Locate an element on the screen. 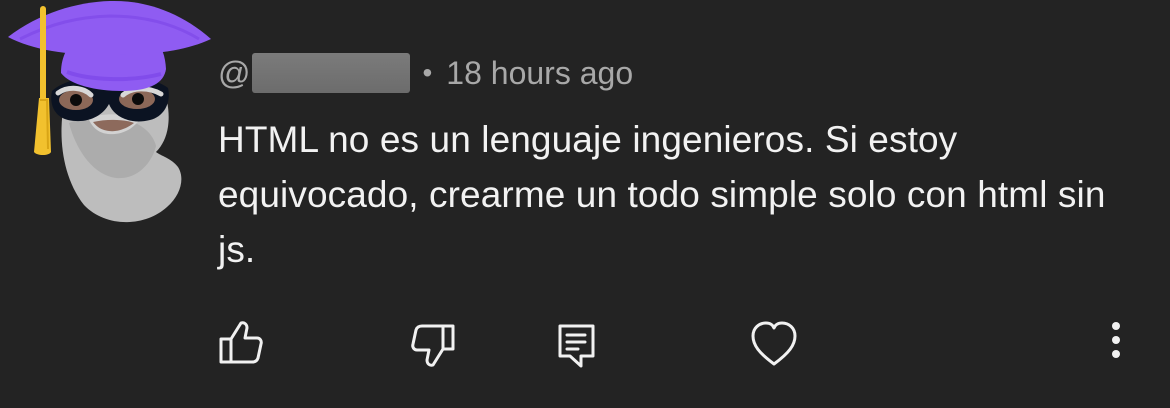 Image resolution: width=1170 pixels, height=408 pixels. dislike-button is located at coordinates (433, 345).